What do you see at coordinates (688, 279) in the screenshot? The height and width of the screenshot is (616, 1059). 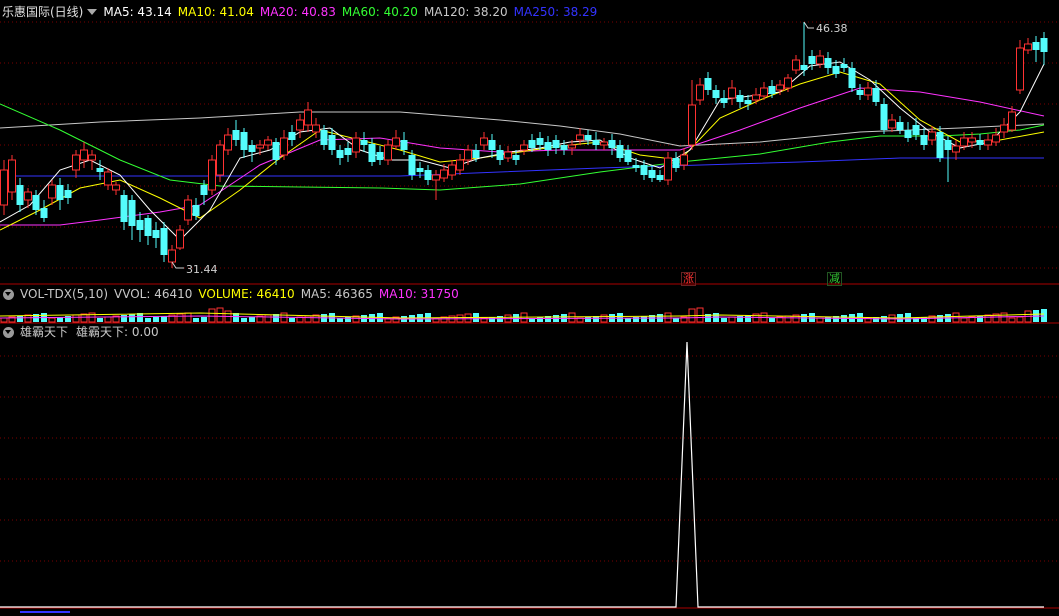 I see `rise-signal-badge: 涨` at bounding box center [688, 279].